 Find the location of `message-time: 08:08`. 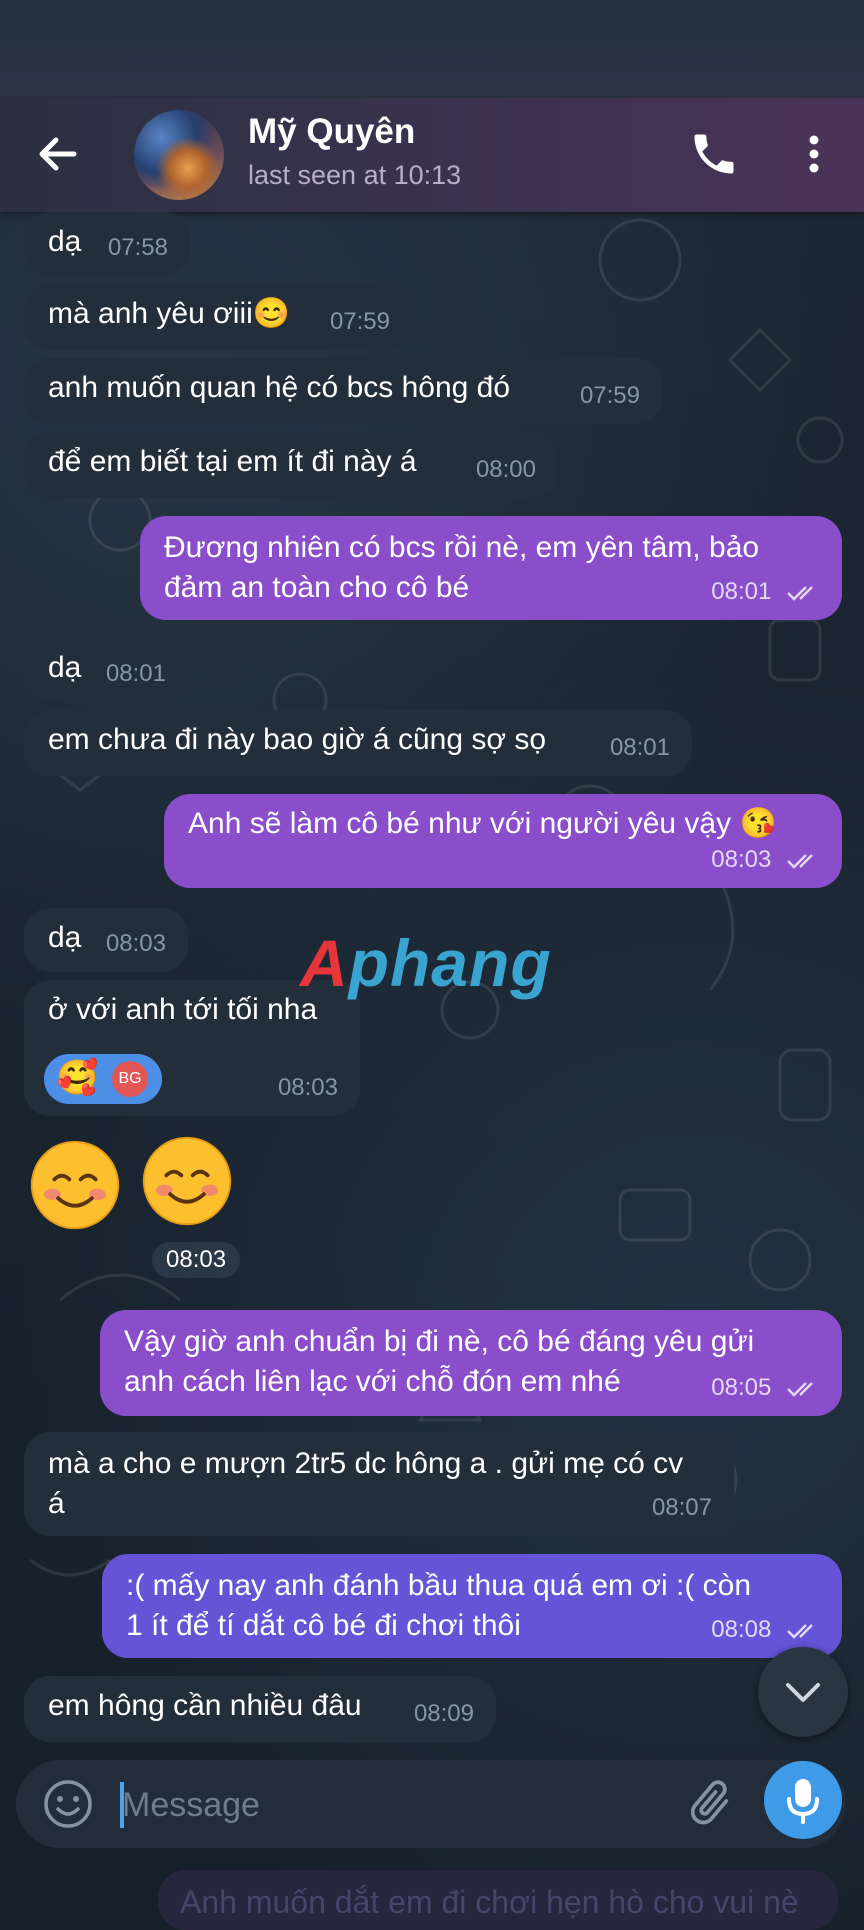

message-time: 08:08 is located at coordinates (765, 1630).